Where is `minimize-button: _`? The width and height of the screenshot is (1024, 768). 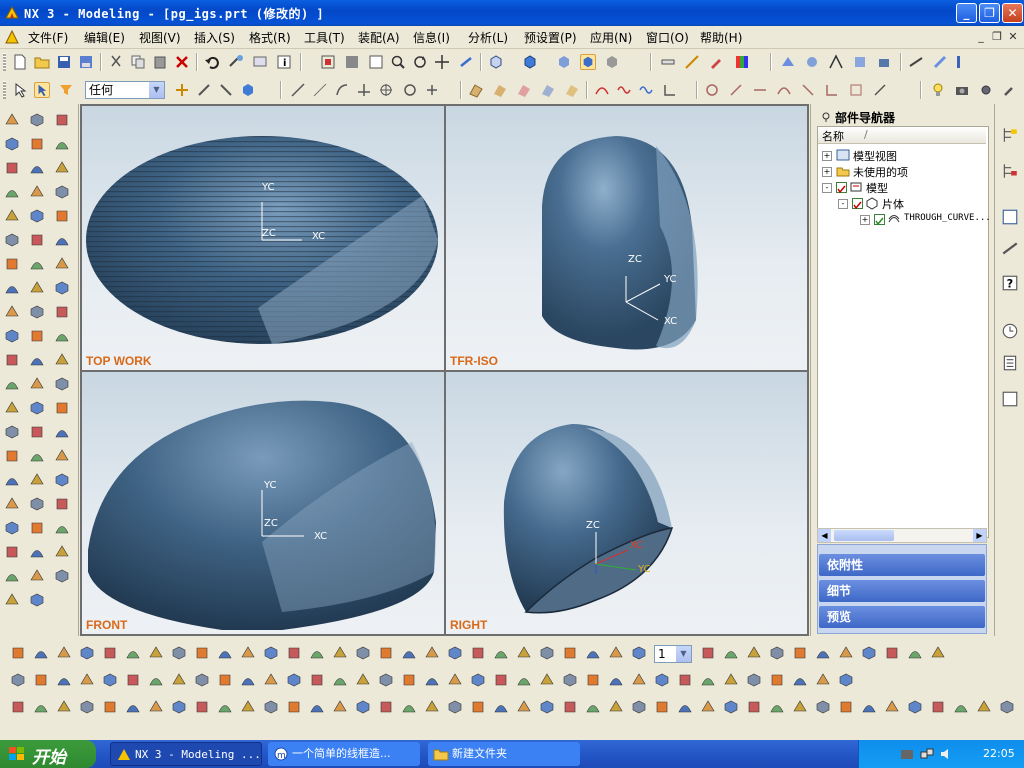 minimize-button: _ is located at coordinates (966, 13).